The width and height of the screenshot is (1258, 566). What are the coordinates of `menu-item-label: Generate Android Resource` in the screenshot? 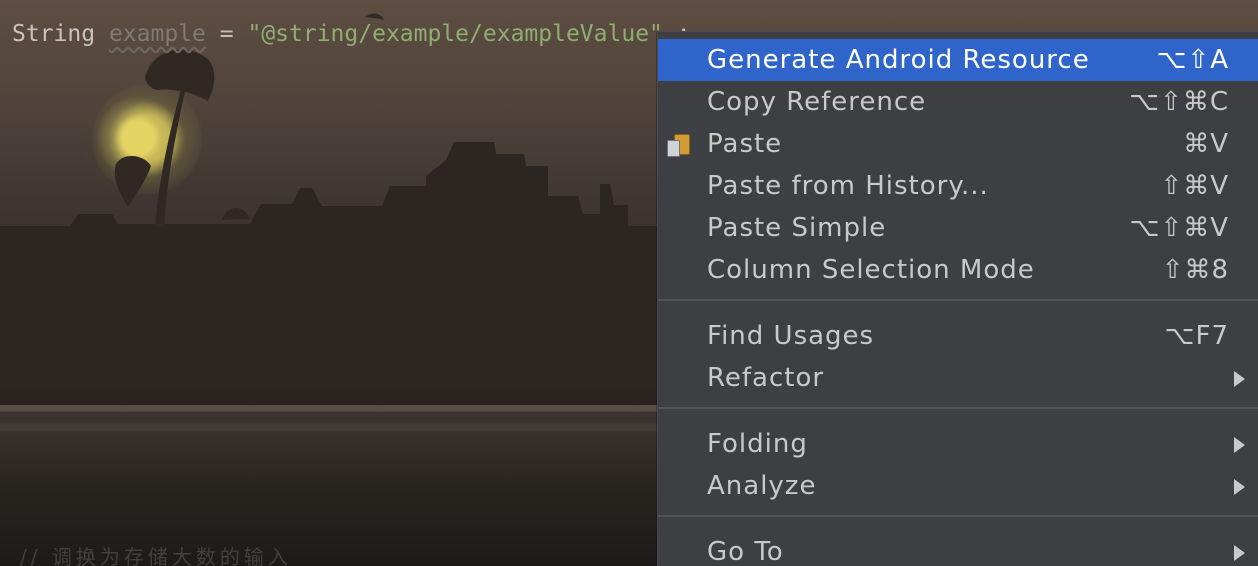 It's located at (898, 60).